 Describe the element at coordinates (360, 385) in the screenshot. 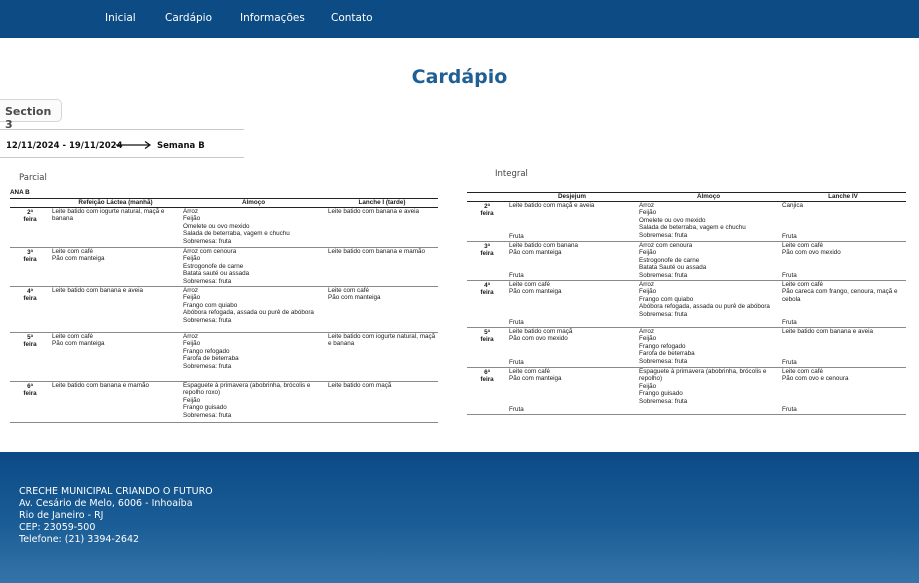

I see `lanche-cell-line: Leite batido com maçã` at that location.